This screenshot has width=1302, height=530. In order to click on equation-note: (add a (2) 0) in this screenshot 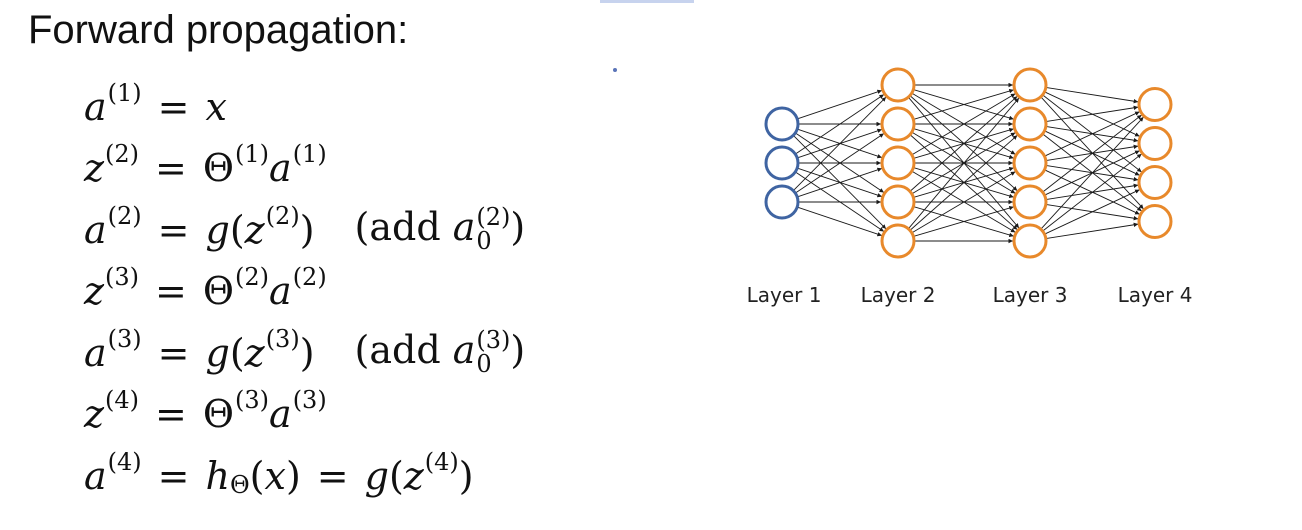, I will do `click(440, 230)`.